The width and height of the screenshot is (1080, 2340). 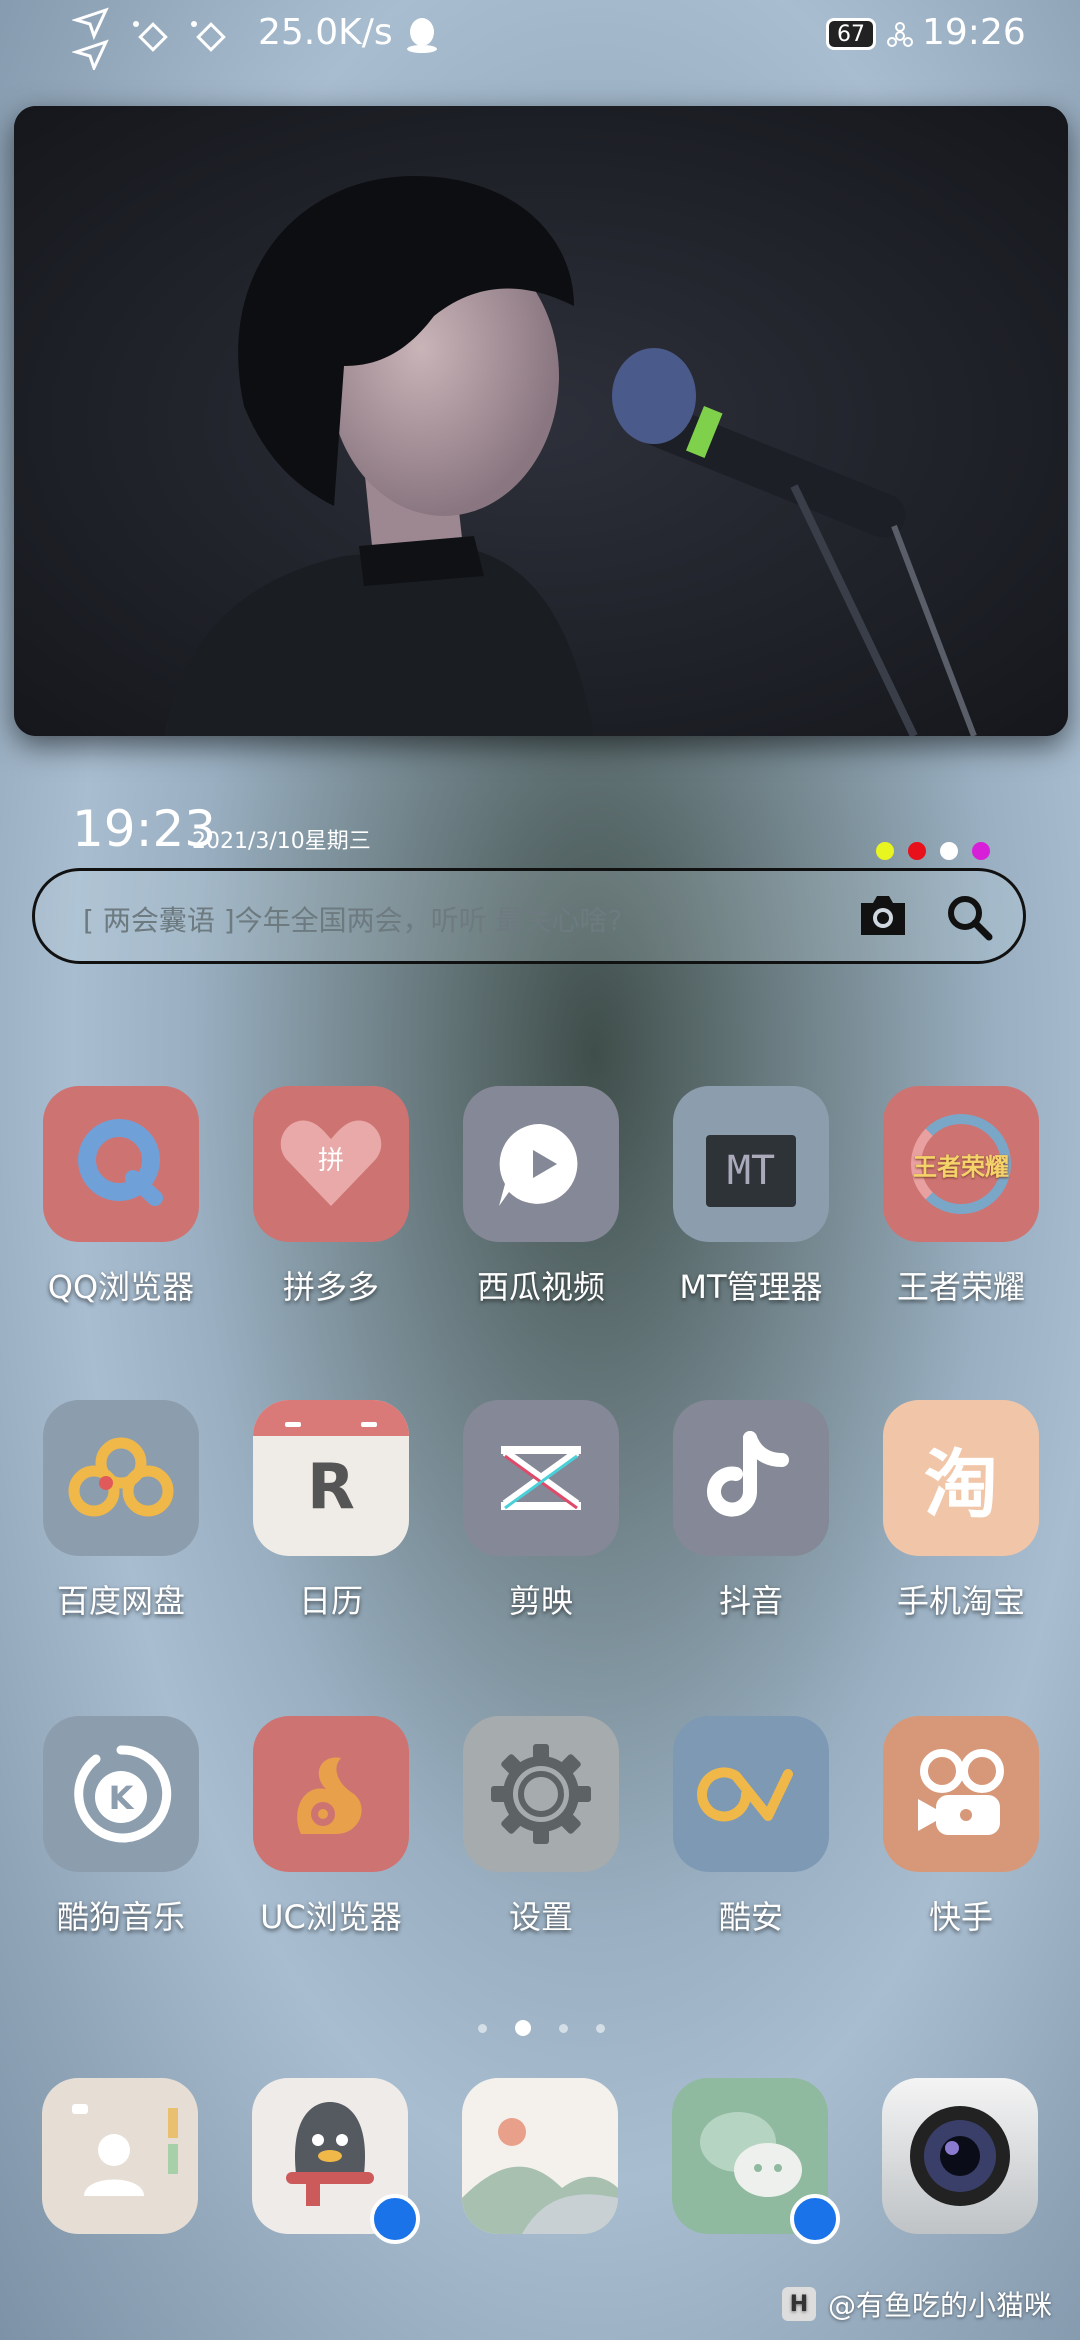 What do you see at coordinates (751, 1794) in the screenshot?
I see `coolapk-icon` at bounding box center [751, 1794].